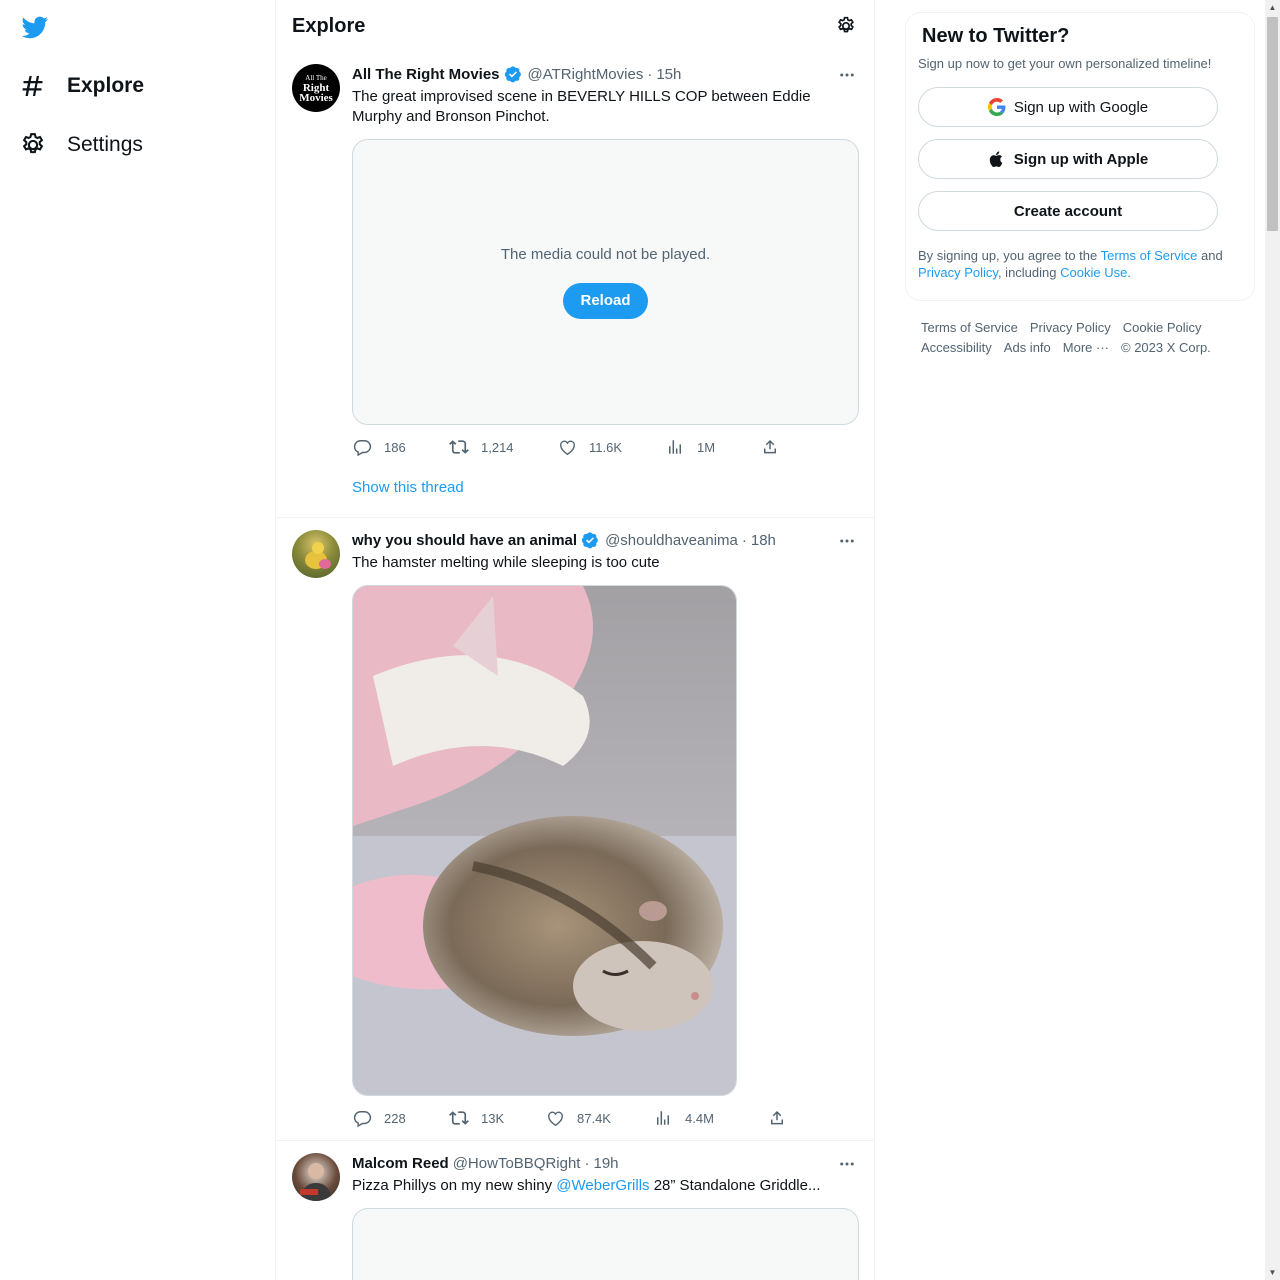 Image resolution: width=1280 pixels, height=1280 pixels. What do you see at coordinates (105, 144) in the screenshot?
I see `nav-settings-label: Settings` at bounding box center [105, 144].